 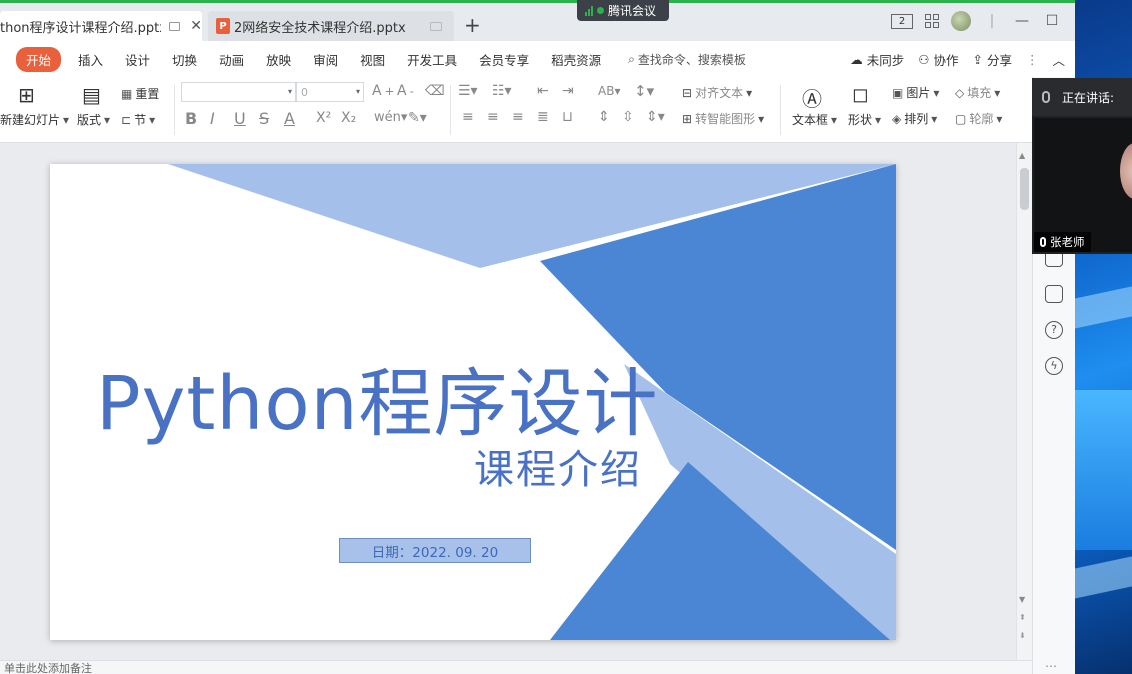 I want to click on clear-format-icon: ⌫, so click(x=435, y=91).